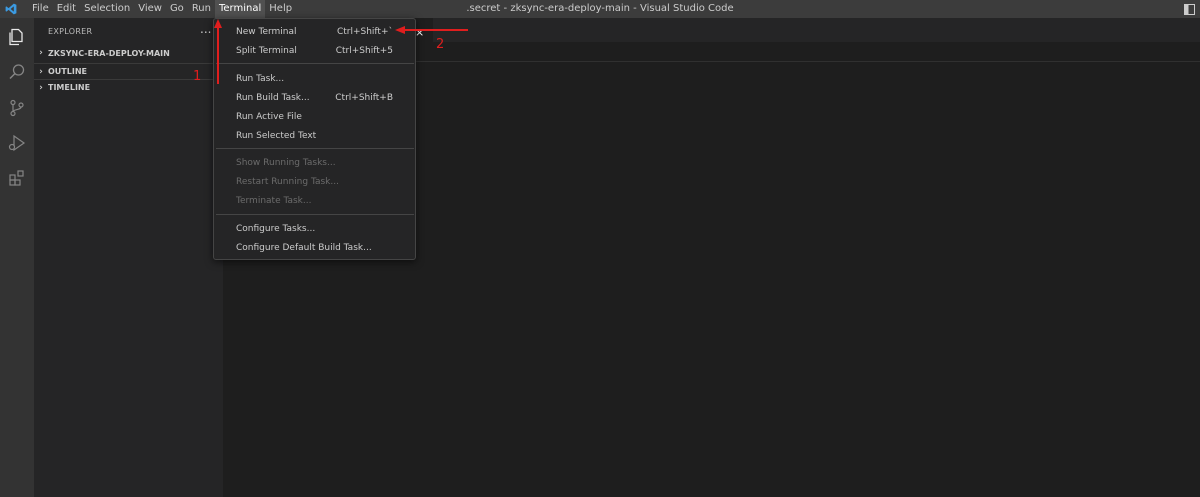 The width and height of the screenshot is (1200, 497). I want to click on annotation-label-1: 1, so click(197, 76).